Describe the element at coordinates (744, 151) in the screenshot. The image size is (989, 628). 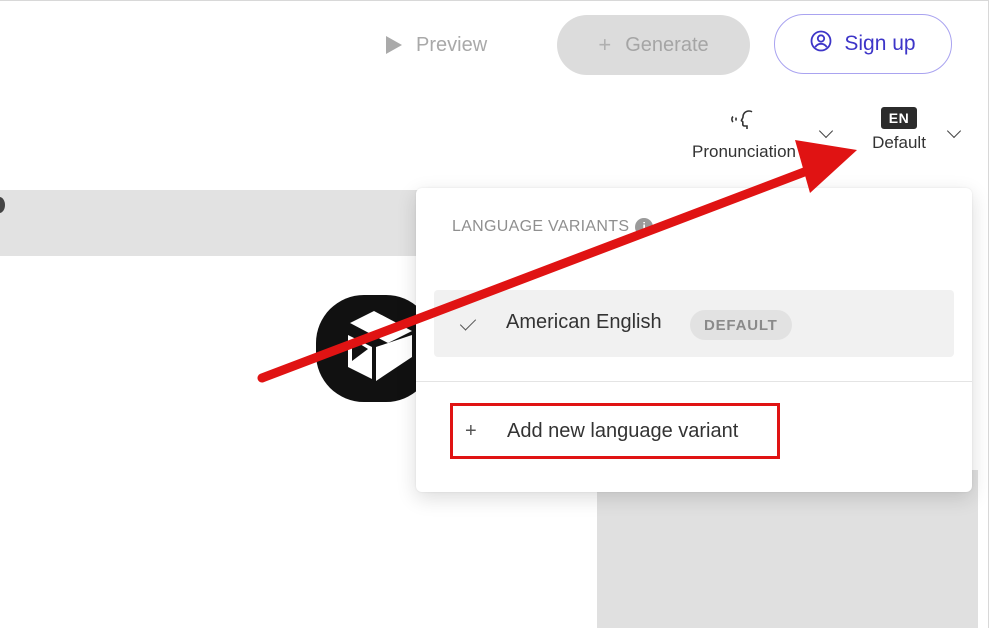
I see `pronunciation-label: Pronunciation` at that location.